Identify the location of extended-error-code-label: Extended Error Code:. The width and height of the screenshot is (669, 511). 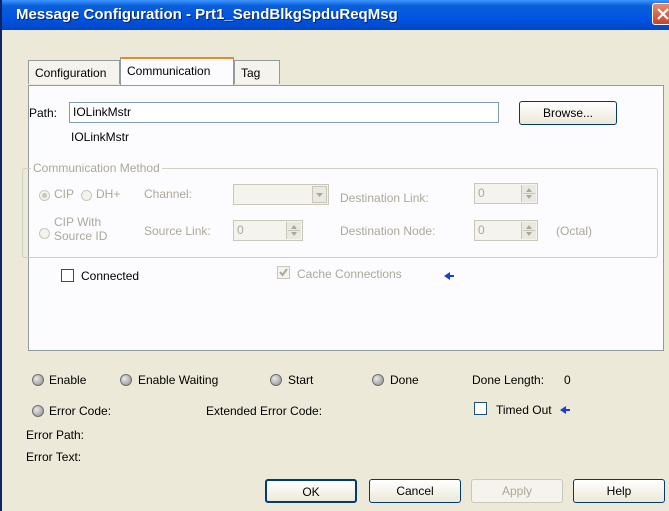
(264, 411).